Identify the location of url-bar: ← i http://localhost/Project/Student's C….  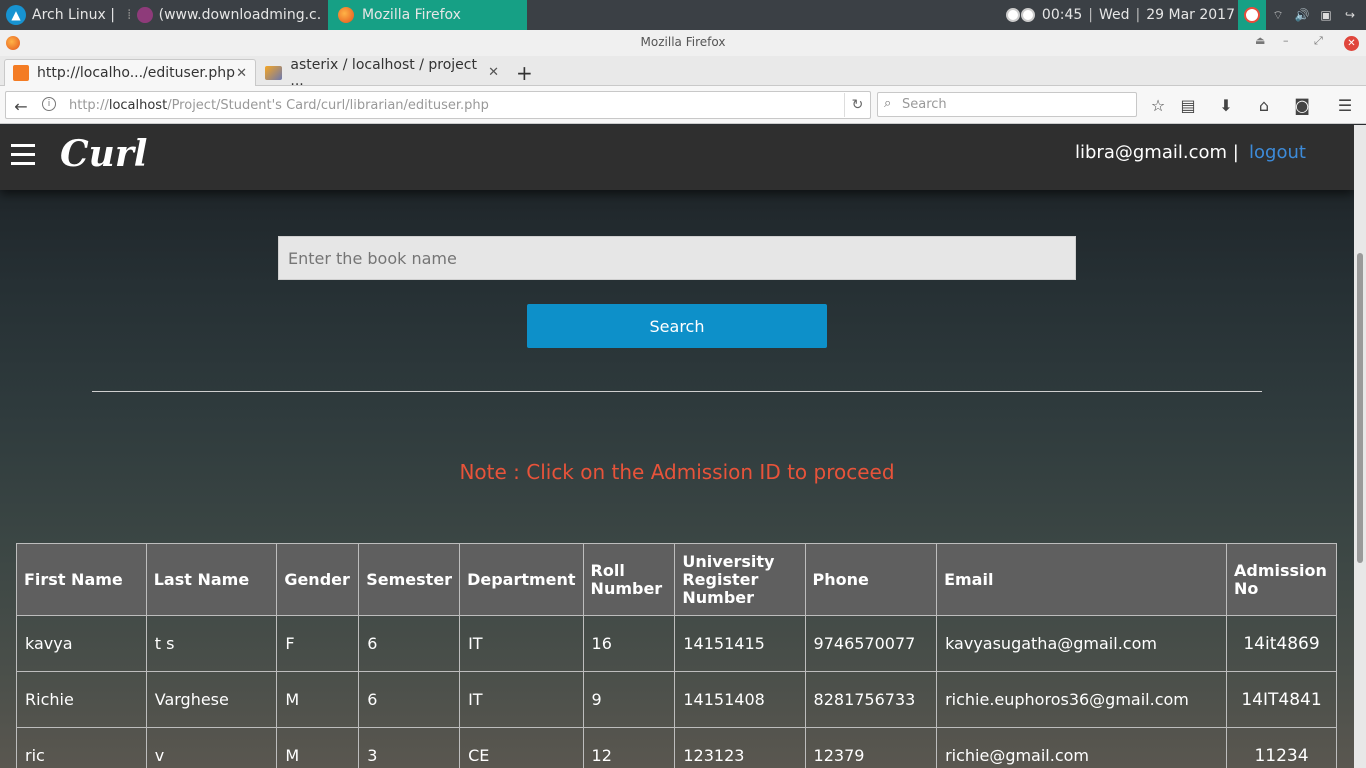
(438, 105).